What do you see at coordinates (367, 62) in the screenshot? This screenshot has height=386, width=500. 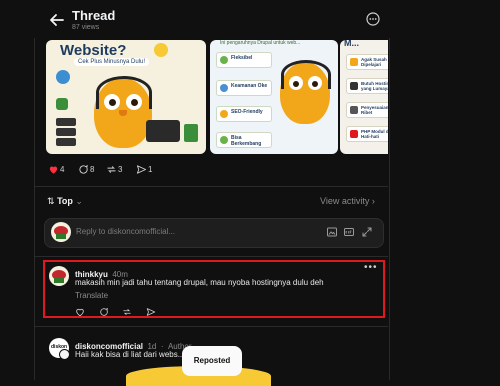 I see `drawback-item: Agak Susah Dipelajari` at bounding box center [367, 62].